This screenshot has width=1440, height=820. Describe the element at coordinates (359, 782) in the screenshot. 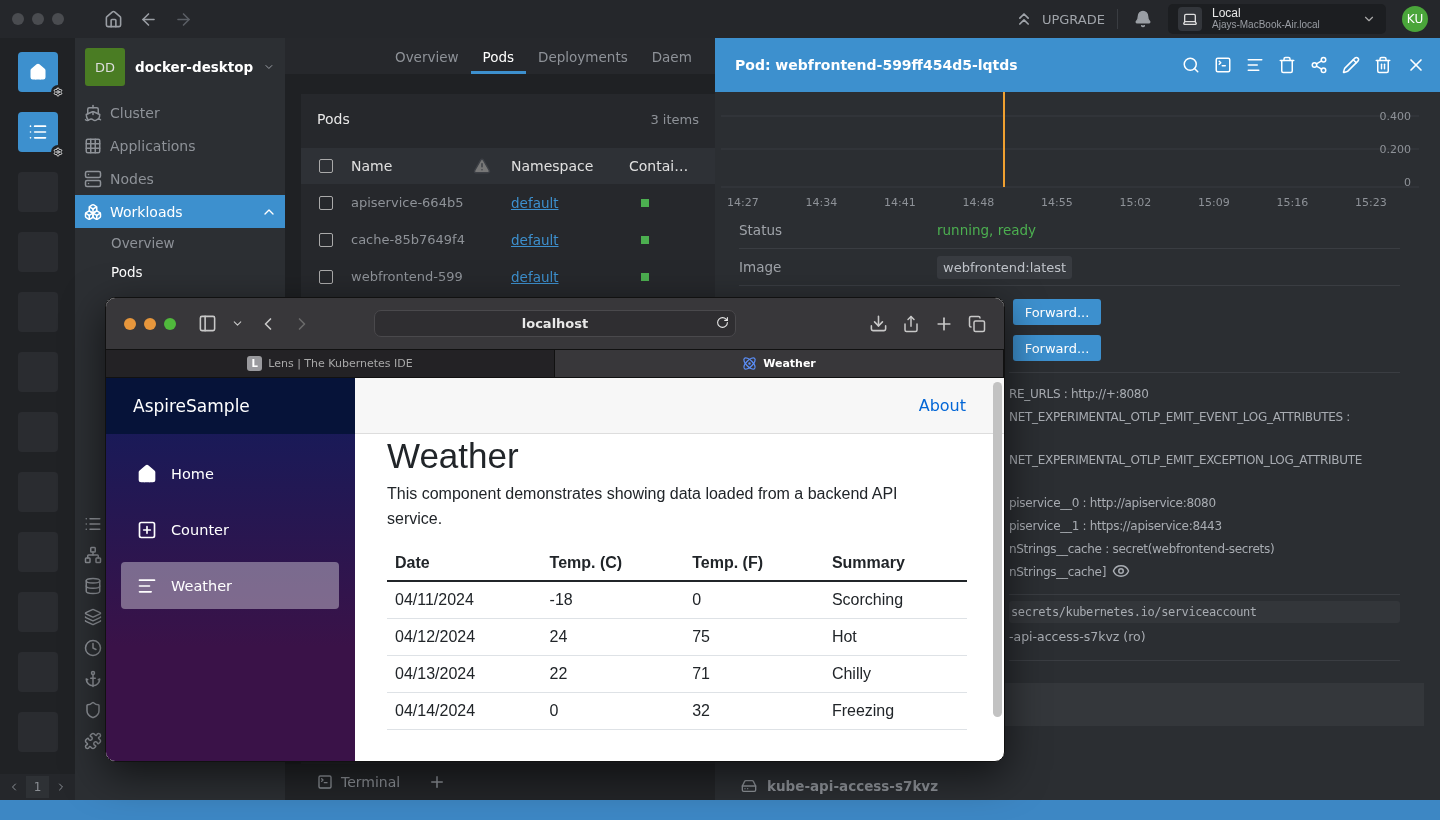

I see `terminal-tab: Terminal` at that location.